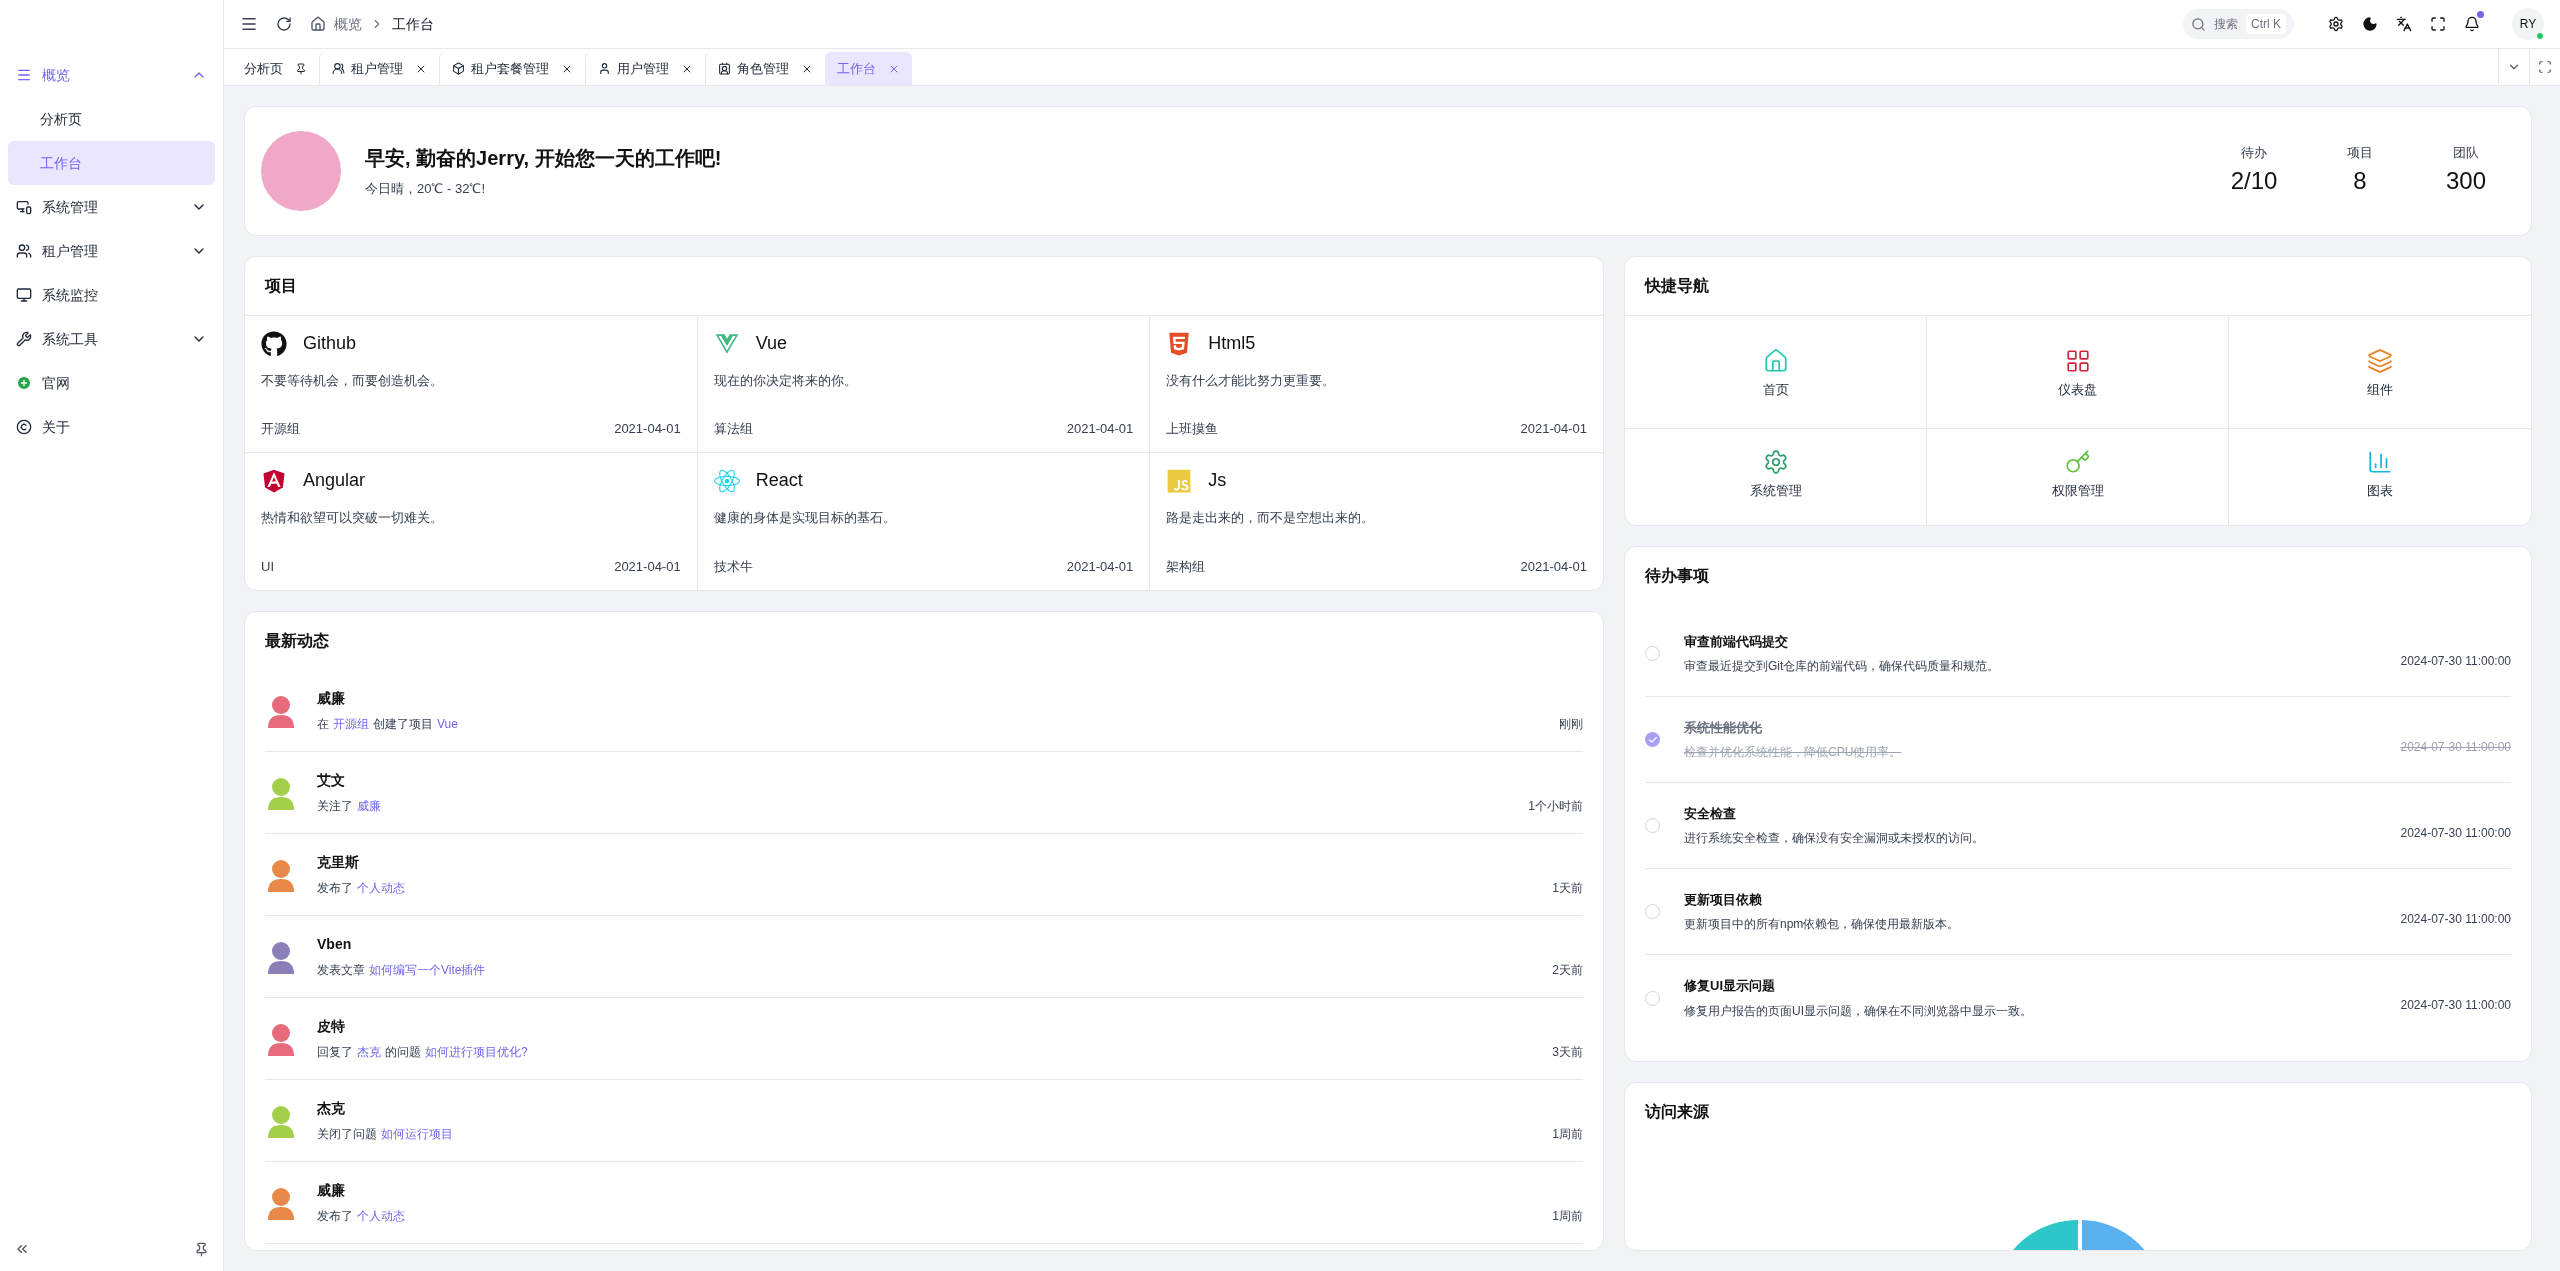 The image size is (2560, 1271). I want to click on project-description: 路是走出来的，而不是空想出来的。, so click(1271, 518).